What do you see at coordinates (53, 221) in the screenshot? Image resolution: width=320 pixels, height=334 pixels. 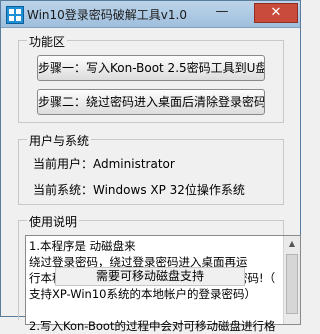 I see `instructions-group-title: 使用说明` at bounding box center [53, 221].